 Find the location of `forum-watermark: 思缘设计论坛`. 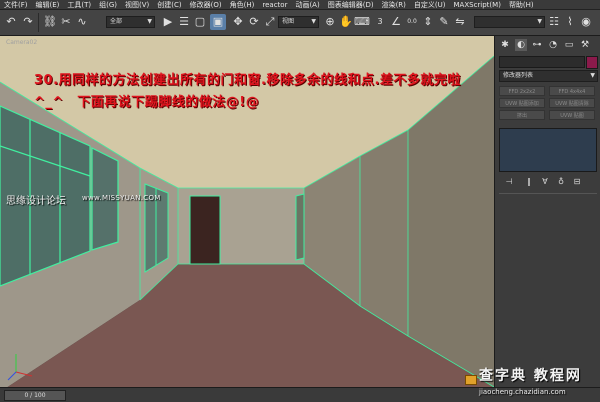

forum-watermark: 思缘设计论坛 is located at coordinates (36, 201).